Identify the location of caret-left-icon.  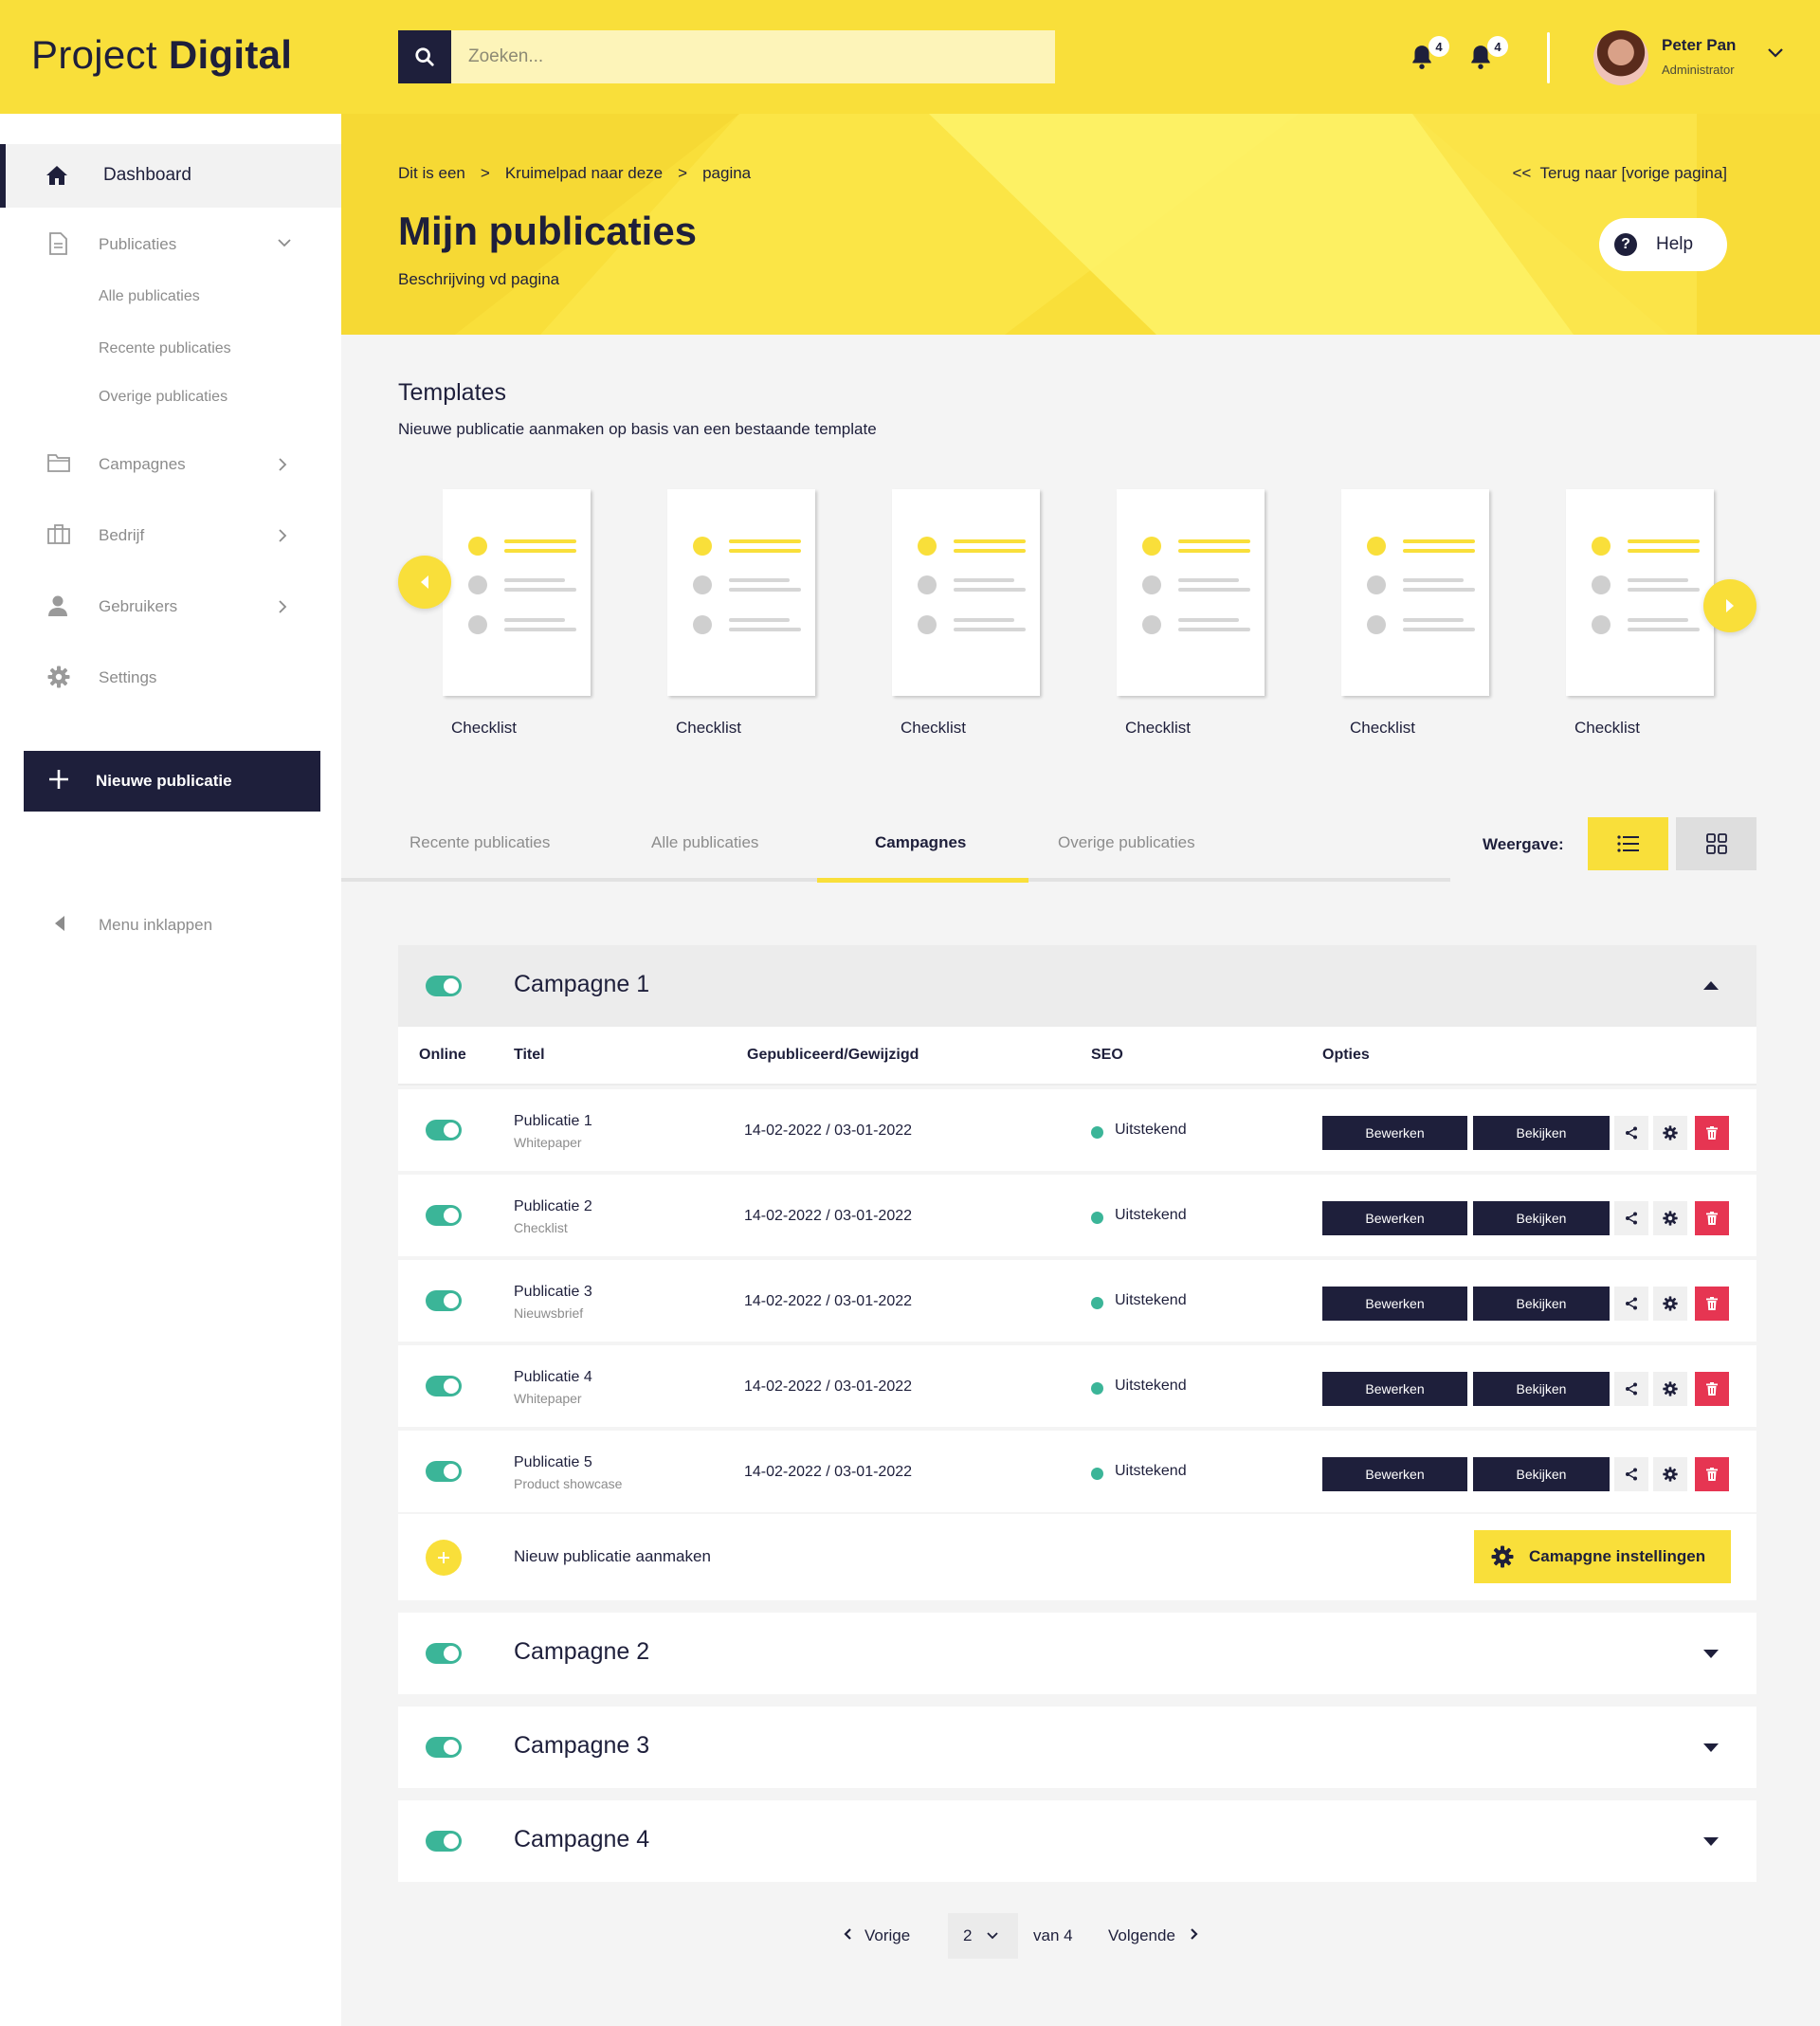
(59, 923).